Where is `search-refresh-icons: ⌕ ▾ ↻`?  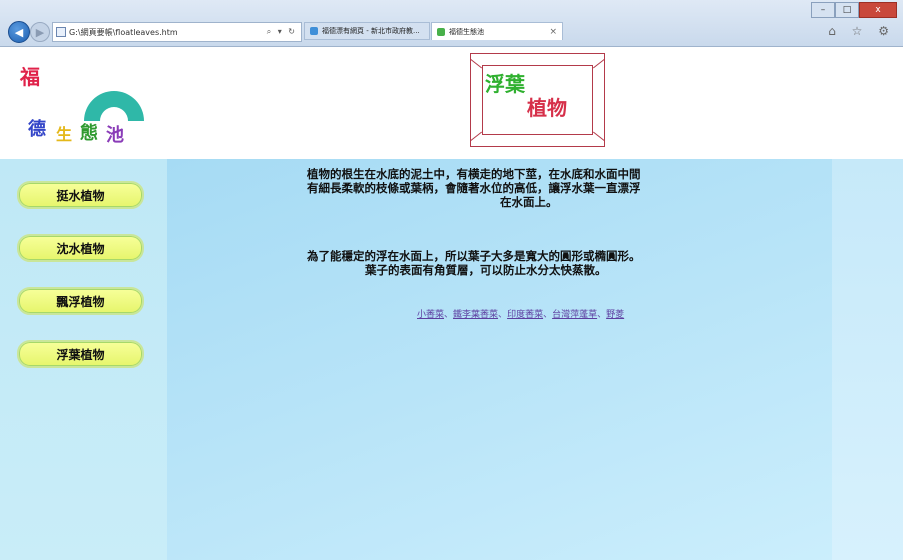
search-refresh-icons: ⌕ ▾ ↻ is located at coordinates (284, 32).